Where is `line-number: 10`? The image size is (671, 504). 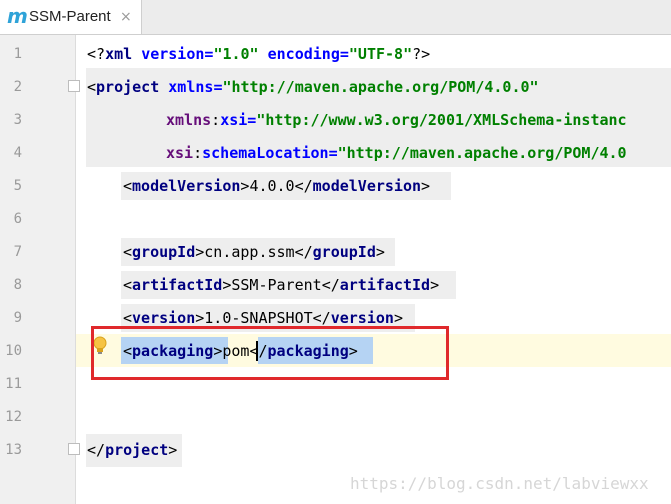
line-number: 10 is located at coordinates (13, 351).